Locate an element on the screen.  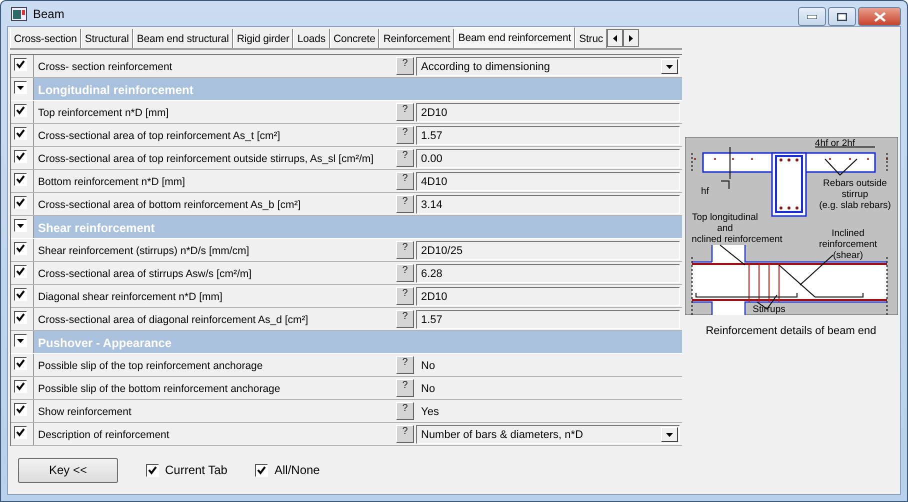
tab: Concrete is located at coordinates (355, 38).